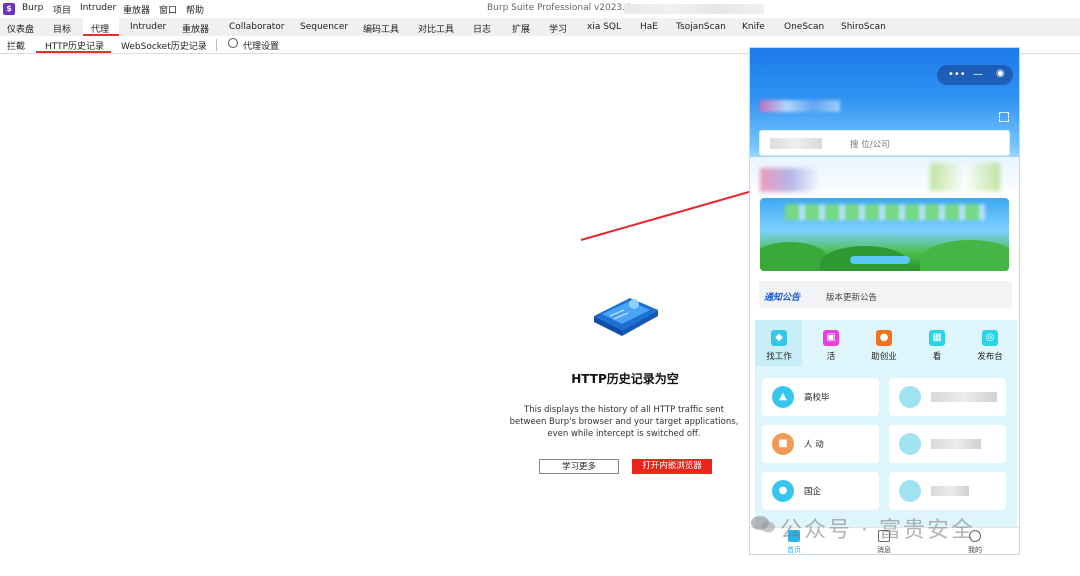 The height and width of the screenshot is (576, 1080). I want to click on close-icon: ◉, so click(1000, 74).